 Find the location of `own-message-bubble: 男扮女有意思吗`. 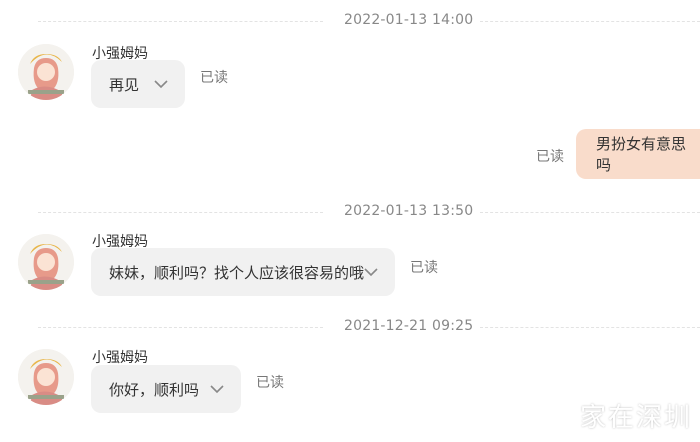

own-message-bubble: 男扮女有意思吗 is located at coordinates (638, 154).